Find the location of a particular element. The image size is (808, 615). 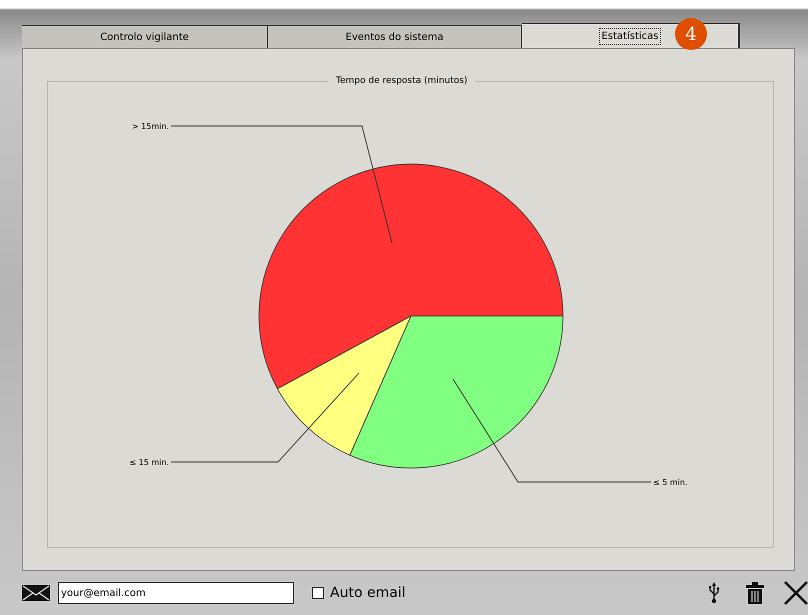

tab: Controlo vigilante is located at coordinates (145, 36).